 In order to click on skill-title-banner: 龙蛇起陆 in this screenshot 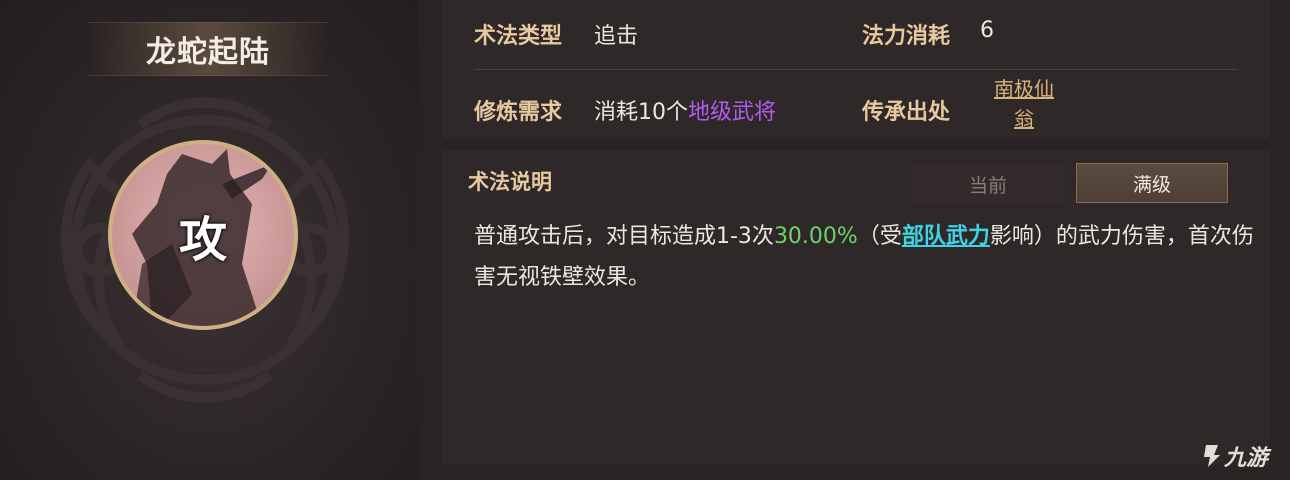, I will do `click(208, 49)`.